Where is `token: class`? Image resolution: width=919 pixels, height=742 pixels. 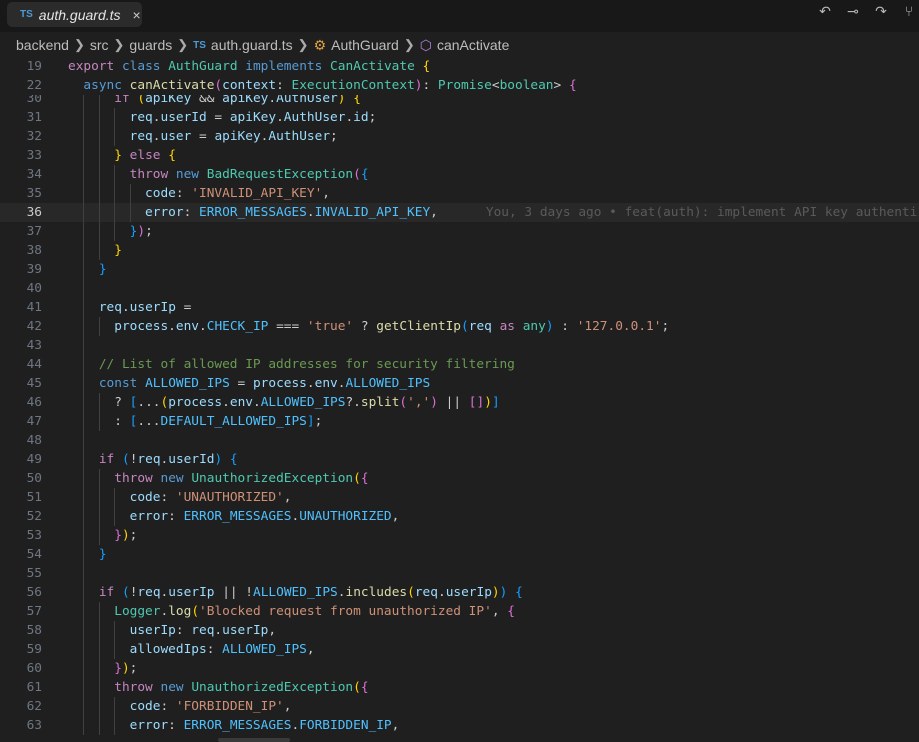
token: class is located at coordinates (141, 66).